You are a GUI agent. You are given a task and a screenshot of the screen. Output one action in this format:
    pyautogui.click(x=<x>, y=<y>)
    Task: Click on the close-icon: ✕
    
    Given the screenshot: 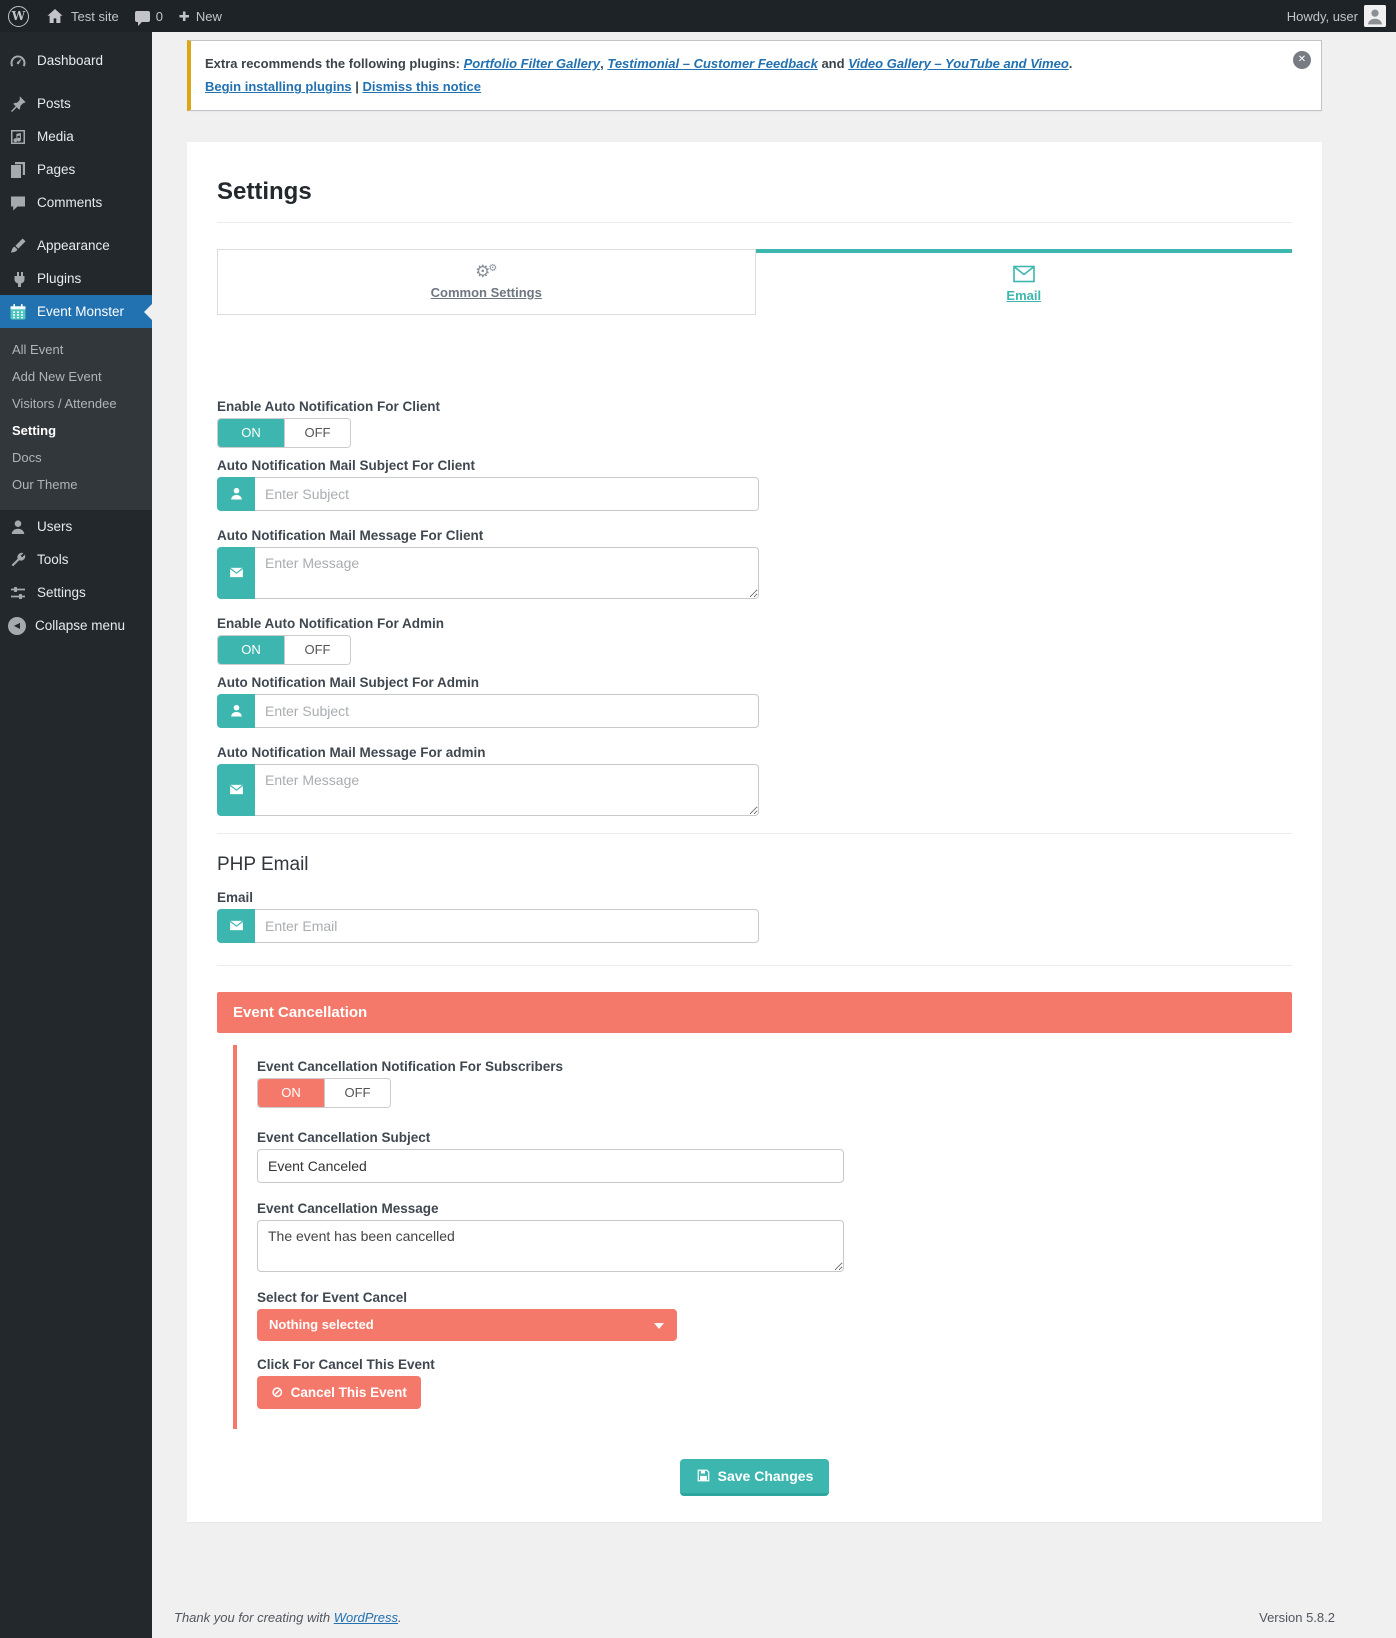 What is the action you would take?
    pyautogui.click(x=1302, y=60)
    